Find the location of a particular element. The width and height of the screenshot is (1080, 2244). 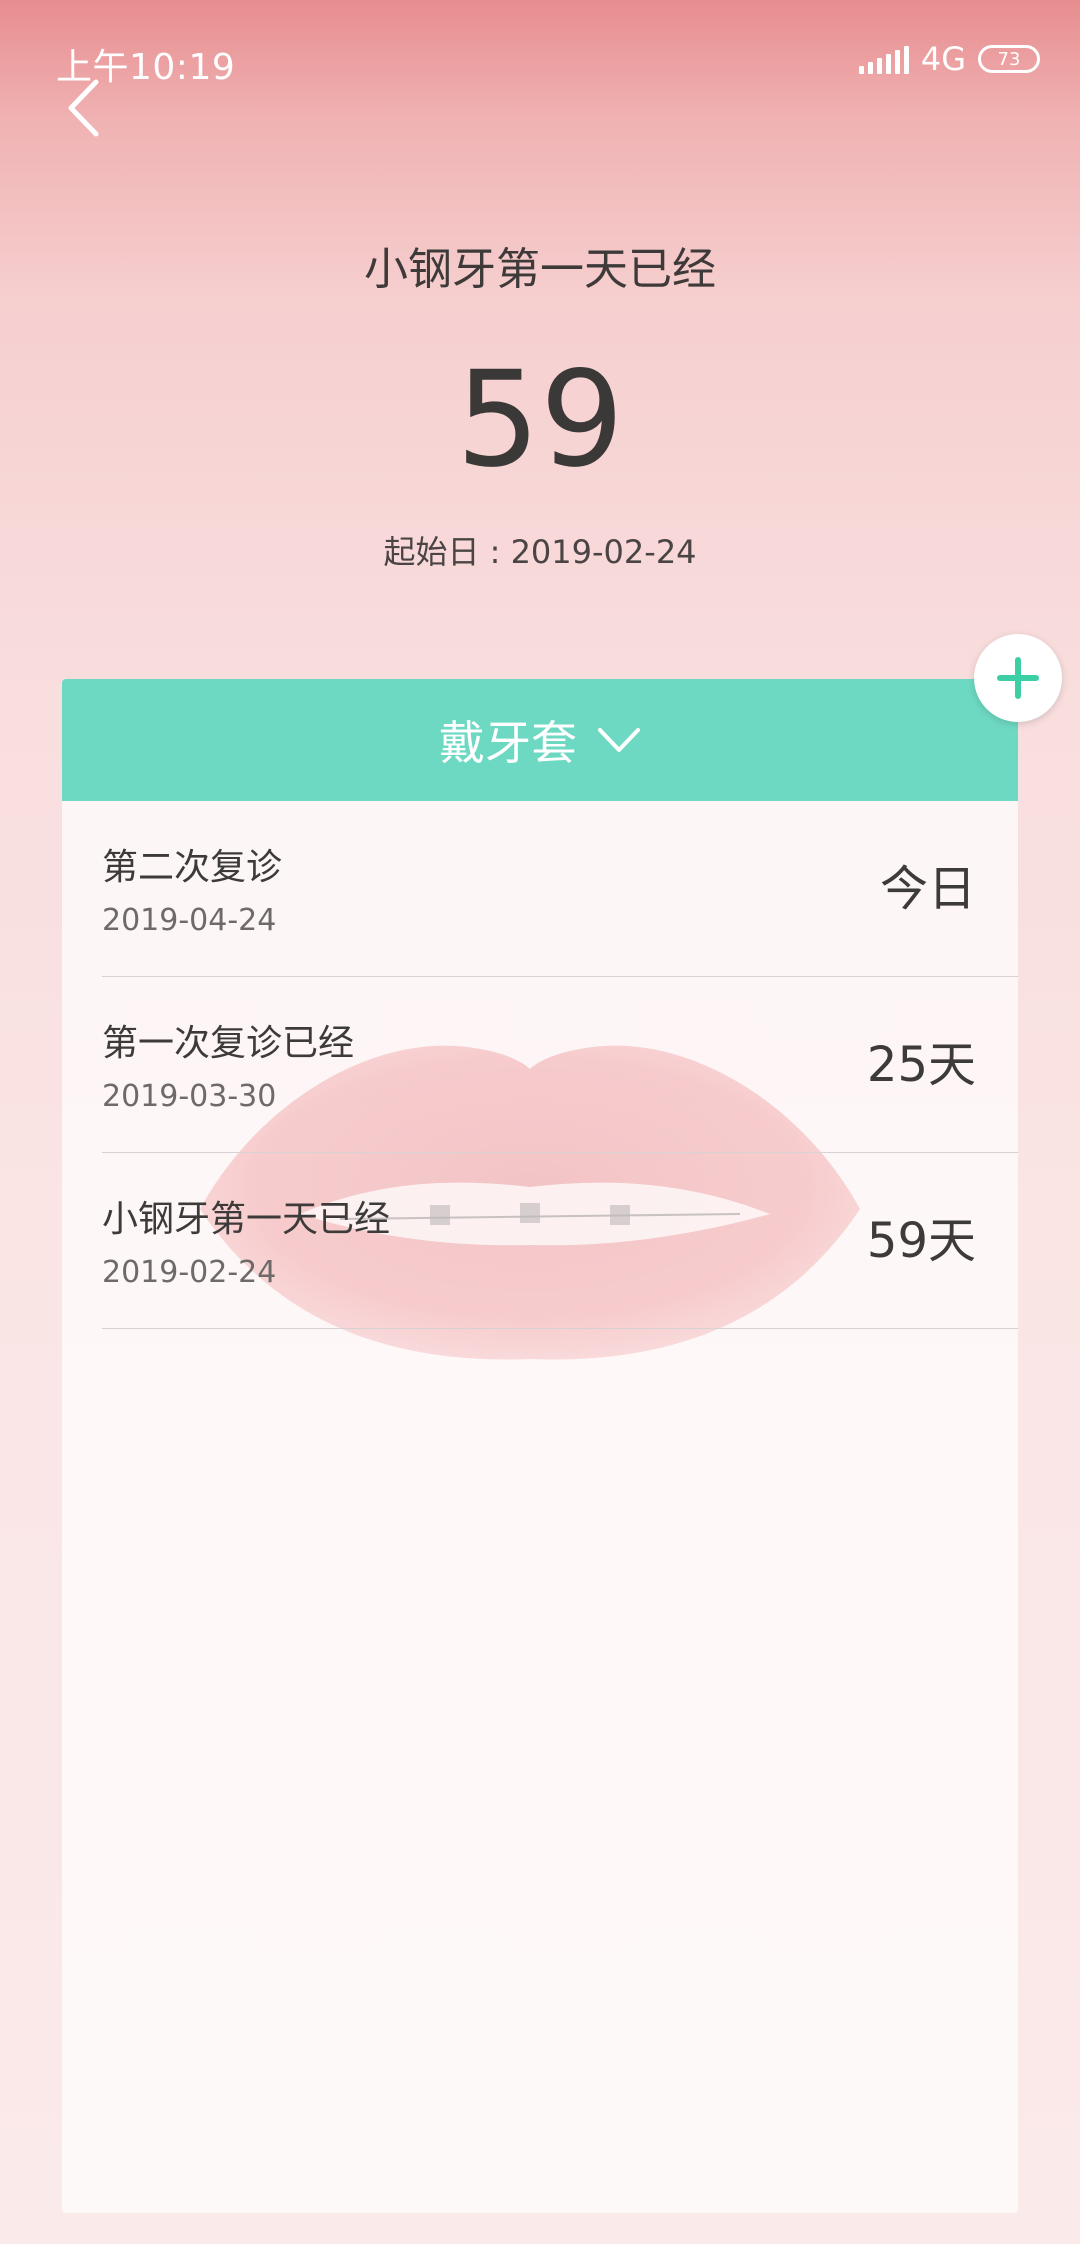

hero-counter: 小钢牙第一天已经 59 起始日 : 2019-02-24 is located at coordinates (540, 407).